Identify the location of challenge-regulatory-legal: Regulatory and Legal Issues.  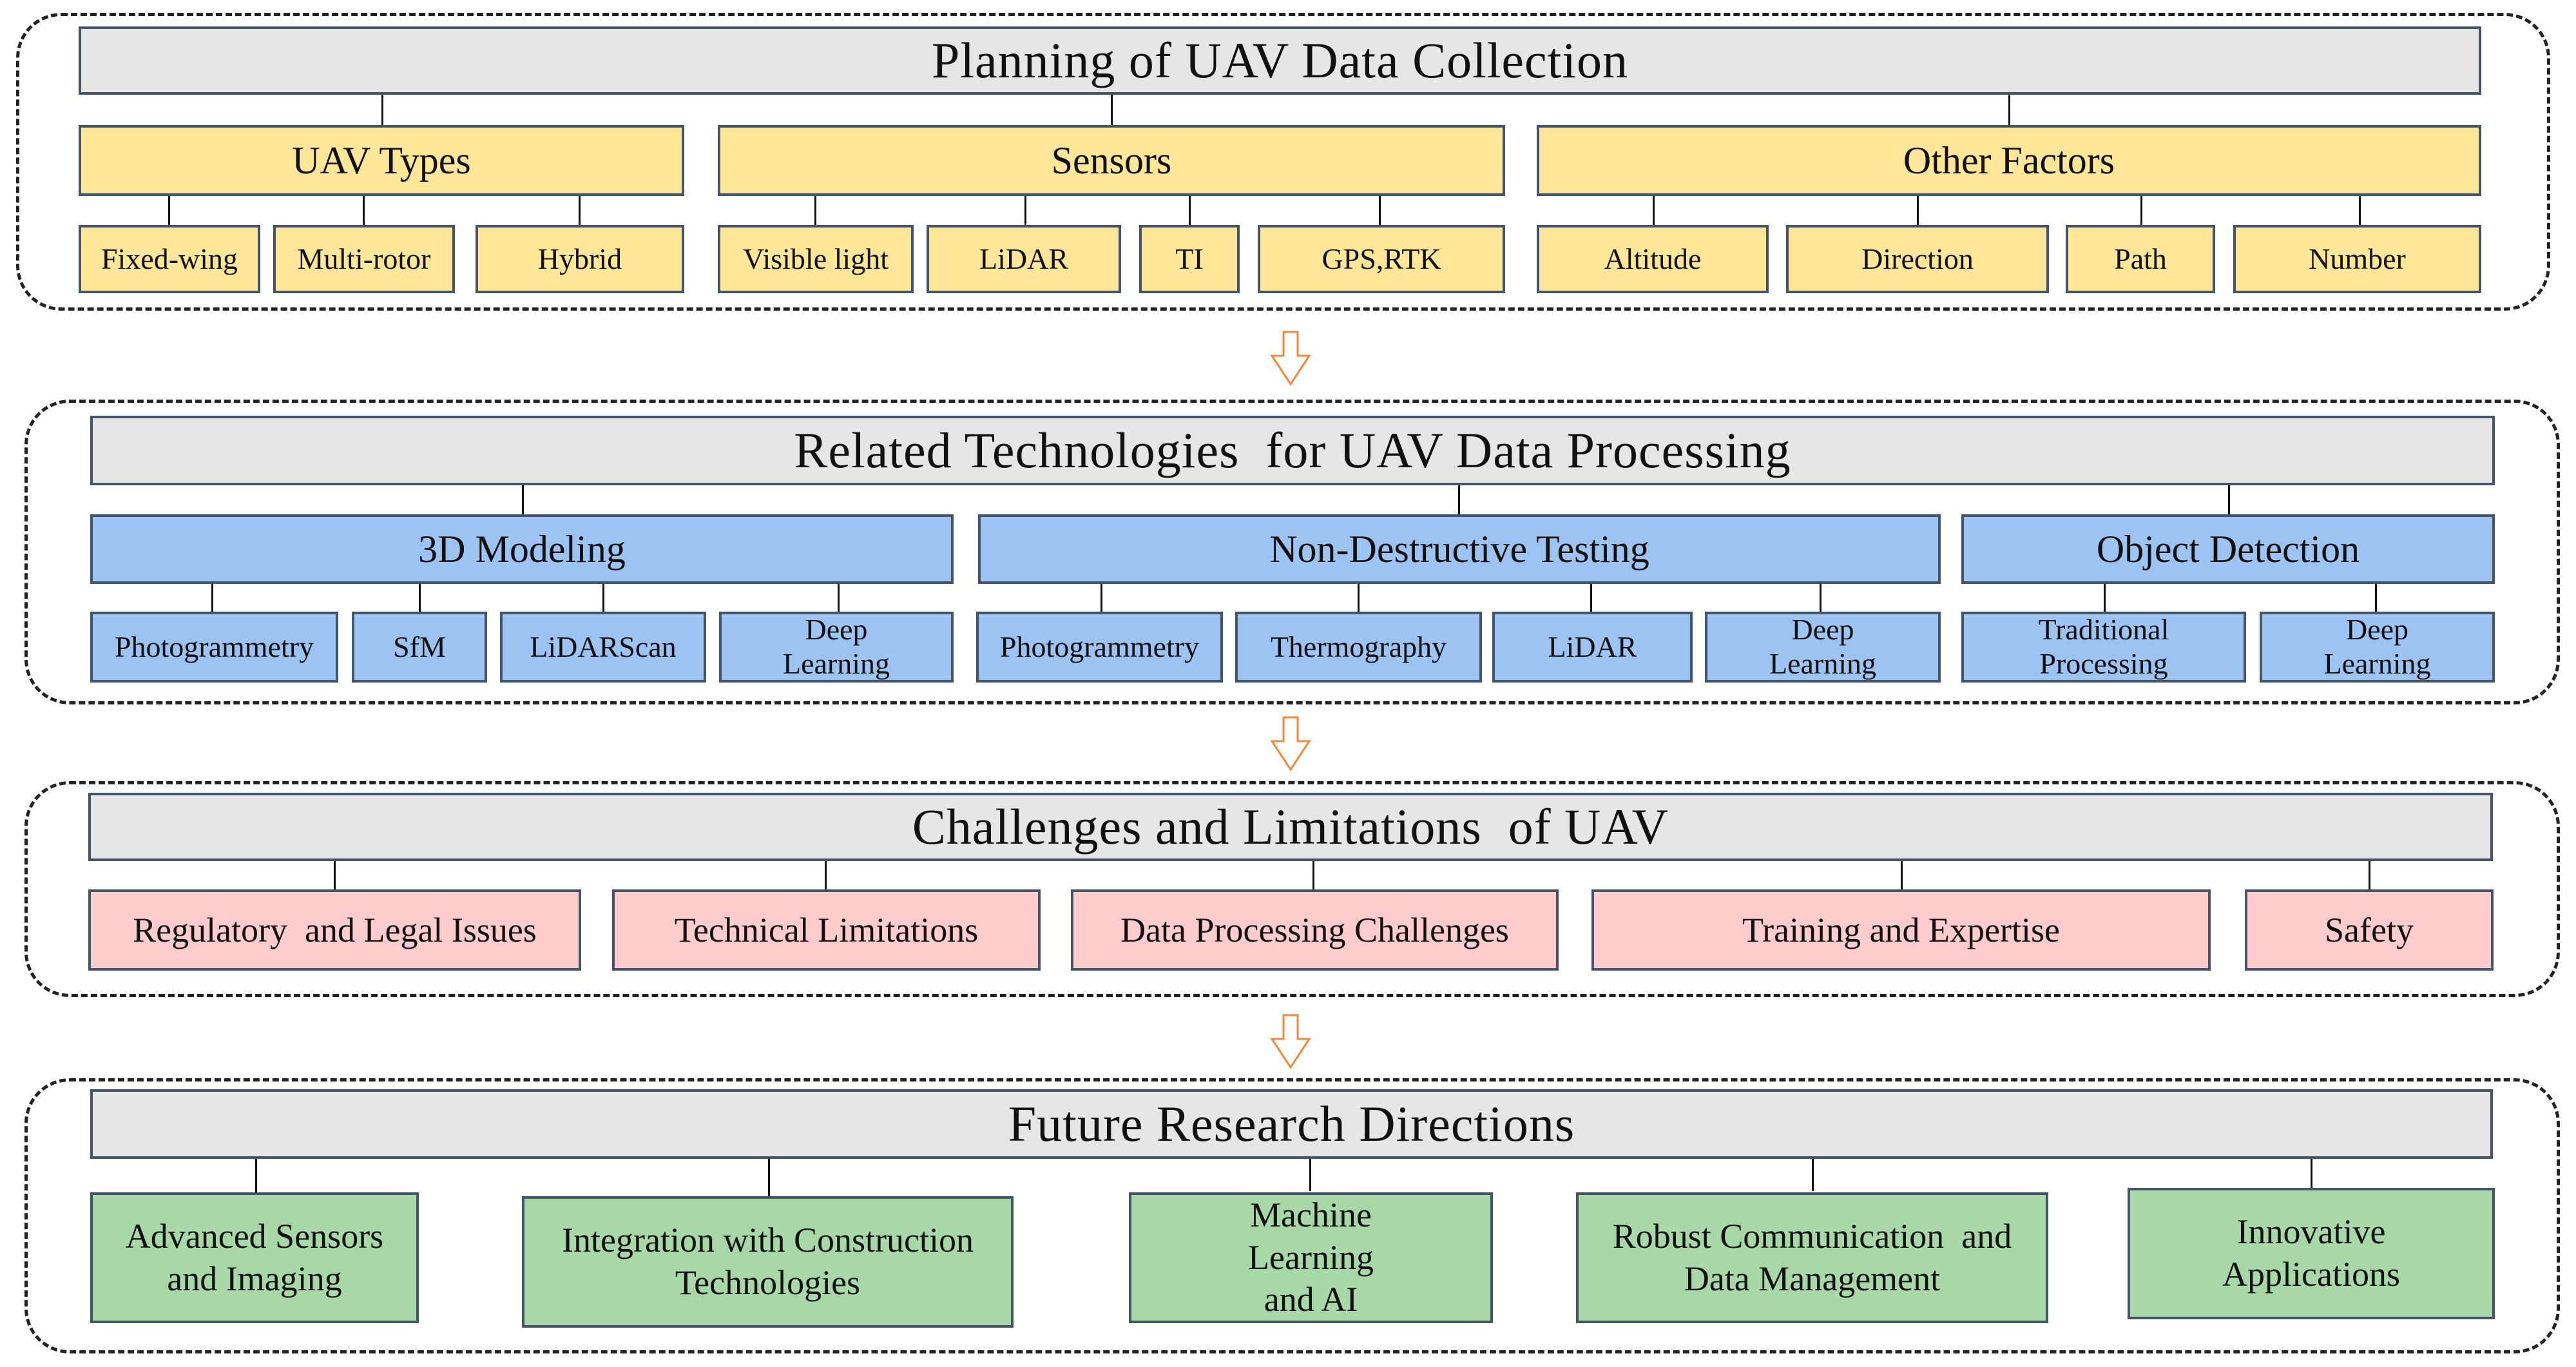
(334, 930).